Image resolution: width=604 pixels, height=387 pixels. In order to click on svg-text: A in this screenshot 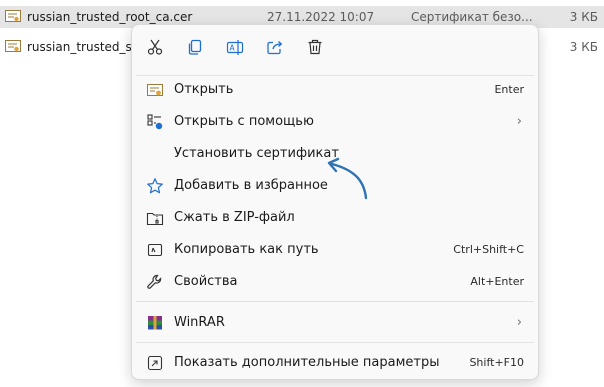, I will do `click(233, 48)`.